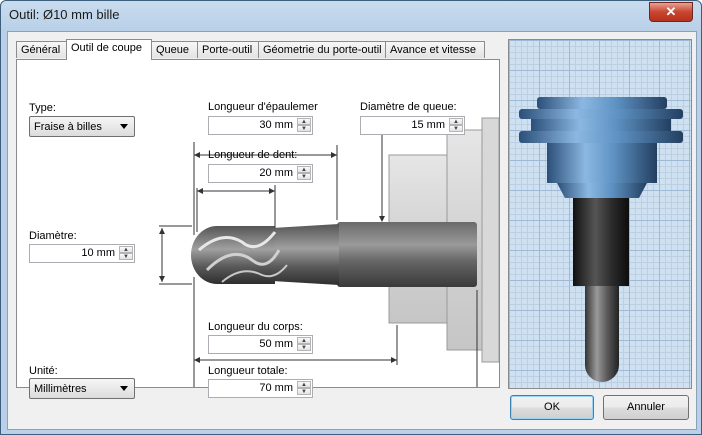 This screenshot has height=435, width=702. What do you see at coordinates (255, 327) in the screenshot?
I see `longueur-corps-label: Longueur du corps:` at bounding box center [255, 327].